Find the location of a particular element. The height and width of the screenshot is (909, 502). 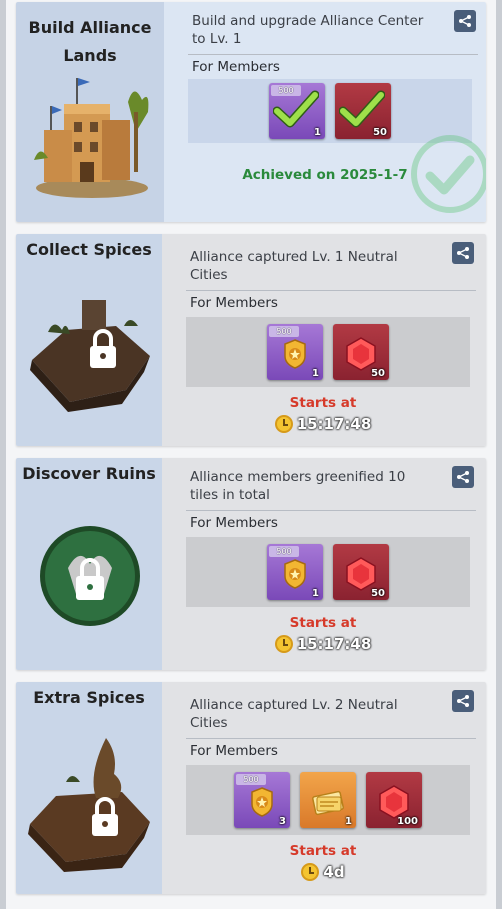

quest-title: Collect Spices is located at coordinates (89, 249).